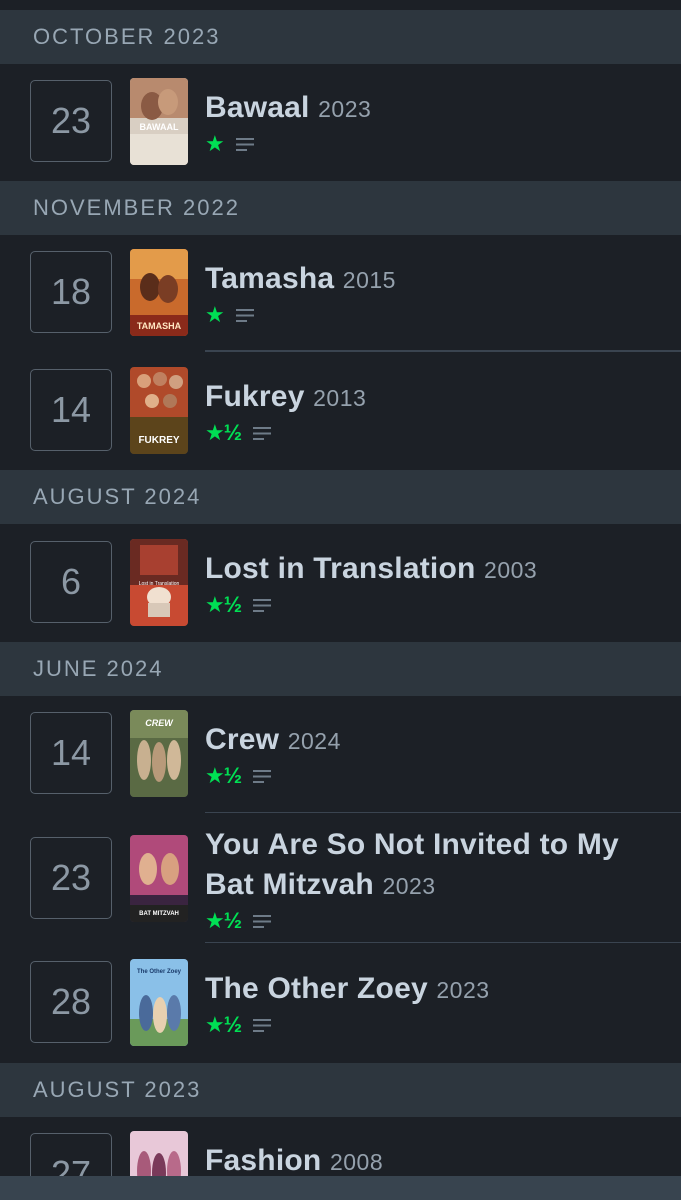 The height and width of the screenshot is (1200, 681). I want to click on poster-image: The Other Zoey, so click(159, 1002).